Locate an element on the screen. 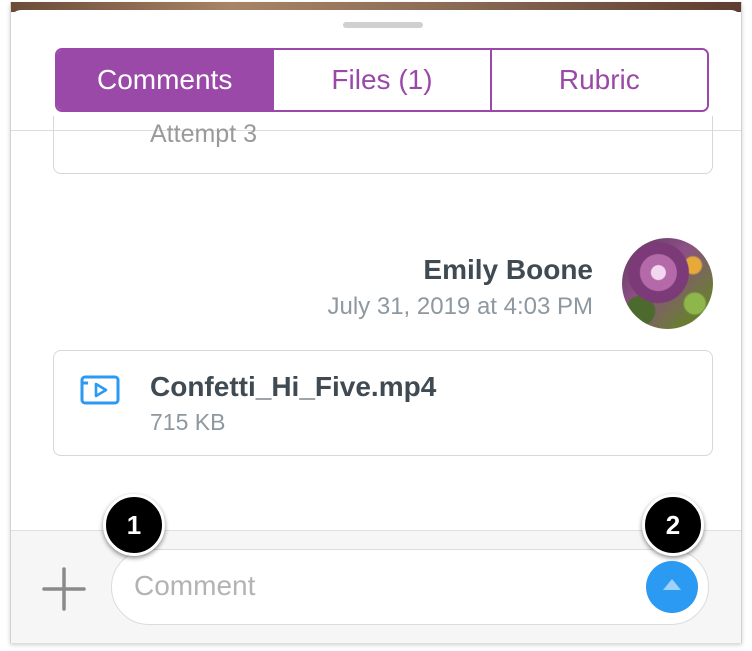  attachment-card: Confetti_Hi_Five.mp4 715 KB is located at coordinates (383, 403).